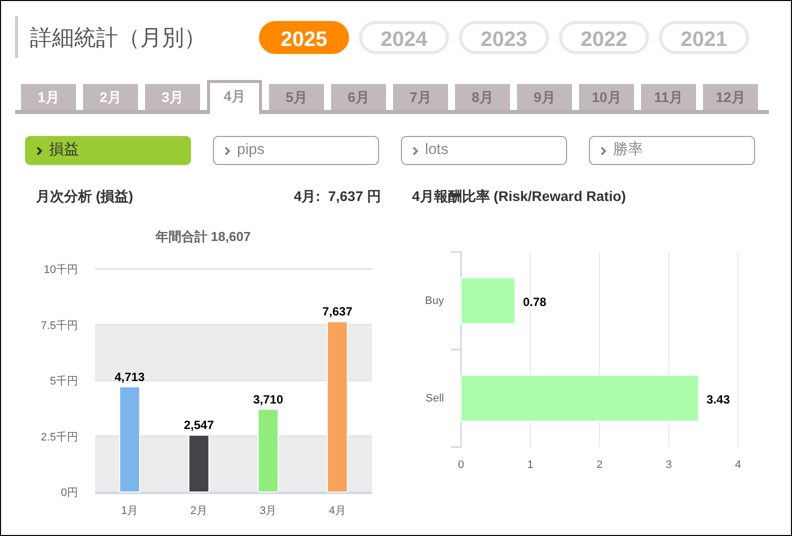 This screenshot has width=792, height=536. Describe the element at coordinates (172, 97) in the screenshot. I see `month-tab: 3月` at that location.